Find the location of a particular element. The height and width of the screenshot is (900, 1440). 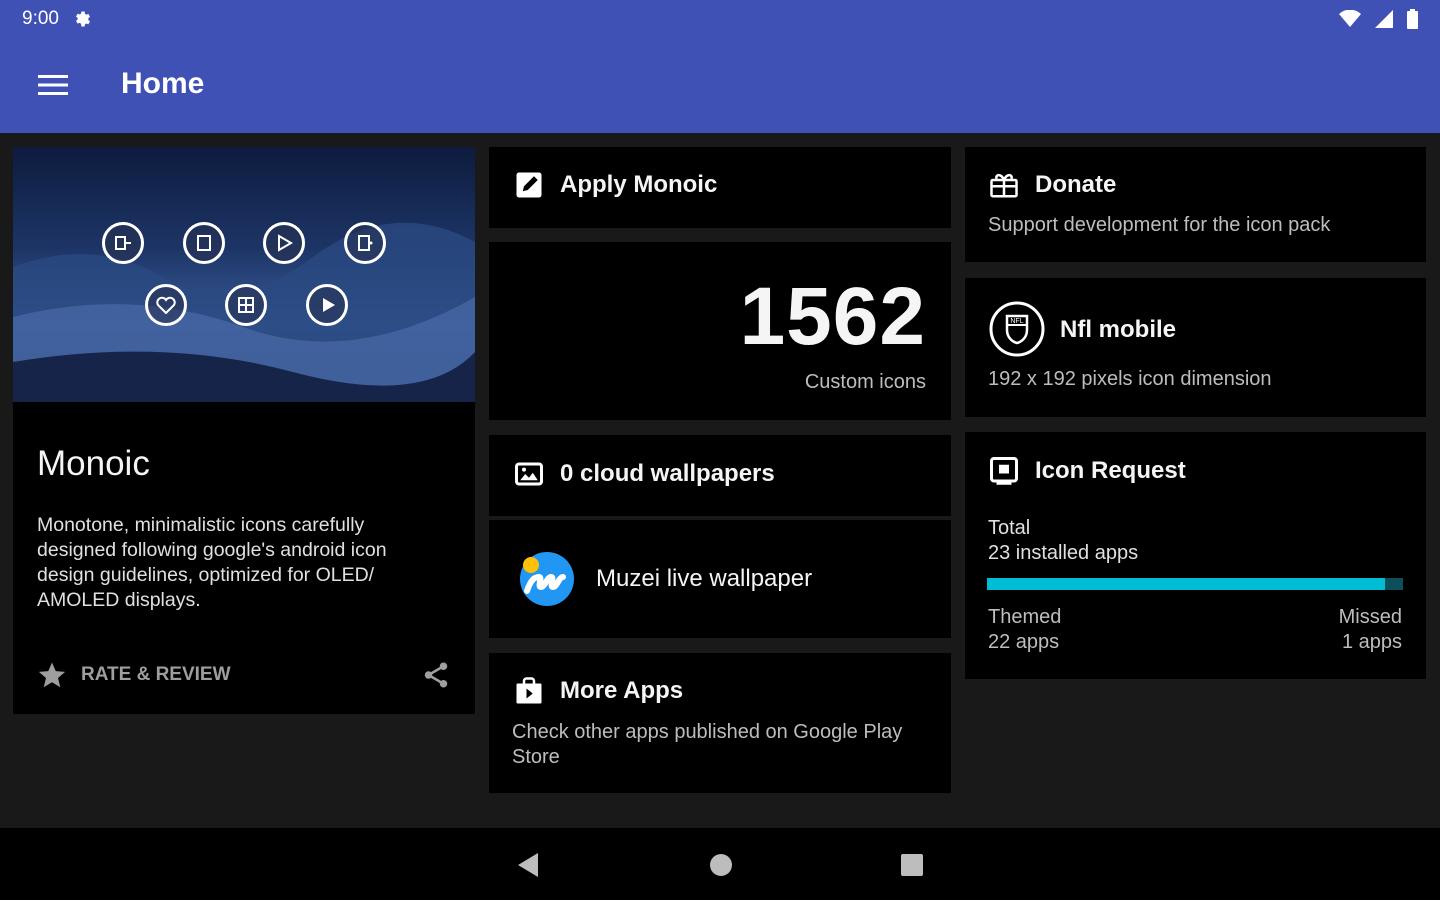

request-progress-bar is located at coordinates (1195, 584).